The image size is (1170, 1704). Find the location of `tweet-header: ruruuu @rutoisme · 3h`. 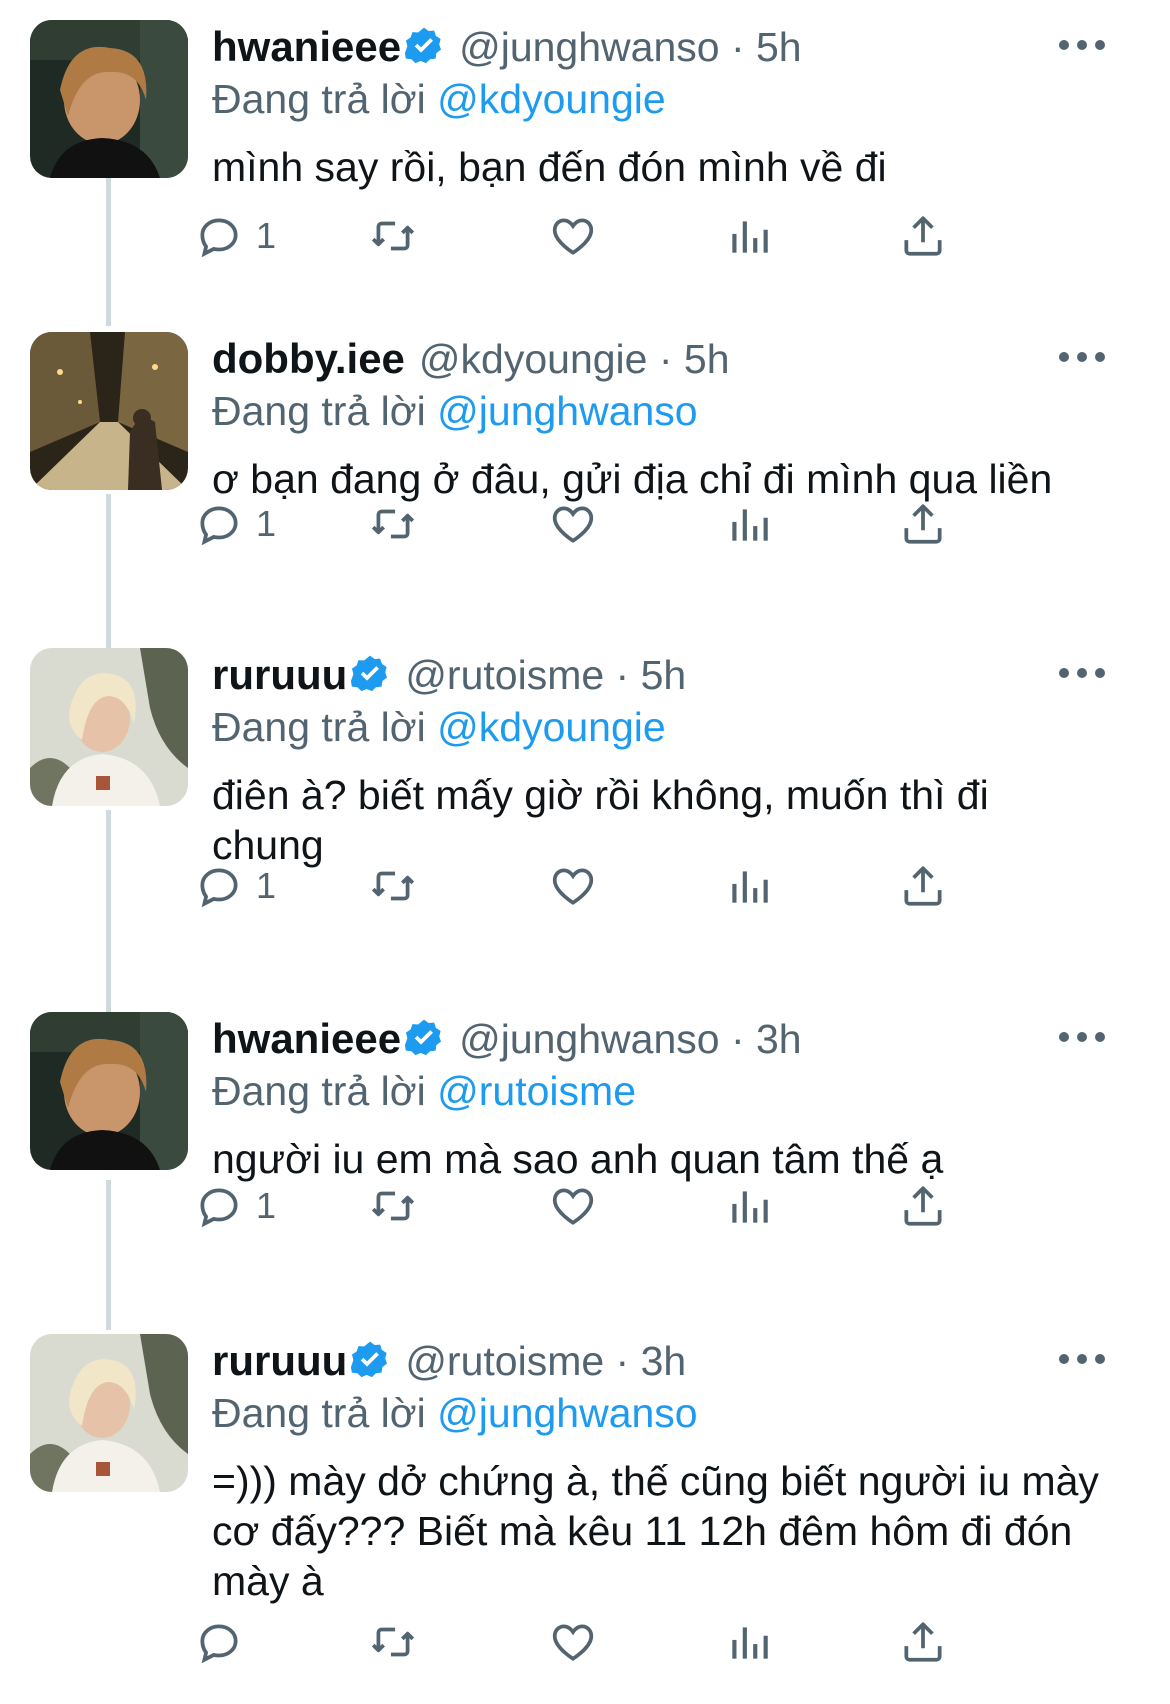

tweet-header: ruruuu @rutoisme · 3h is located at coordinates (661, 1361).